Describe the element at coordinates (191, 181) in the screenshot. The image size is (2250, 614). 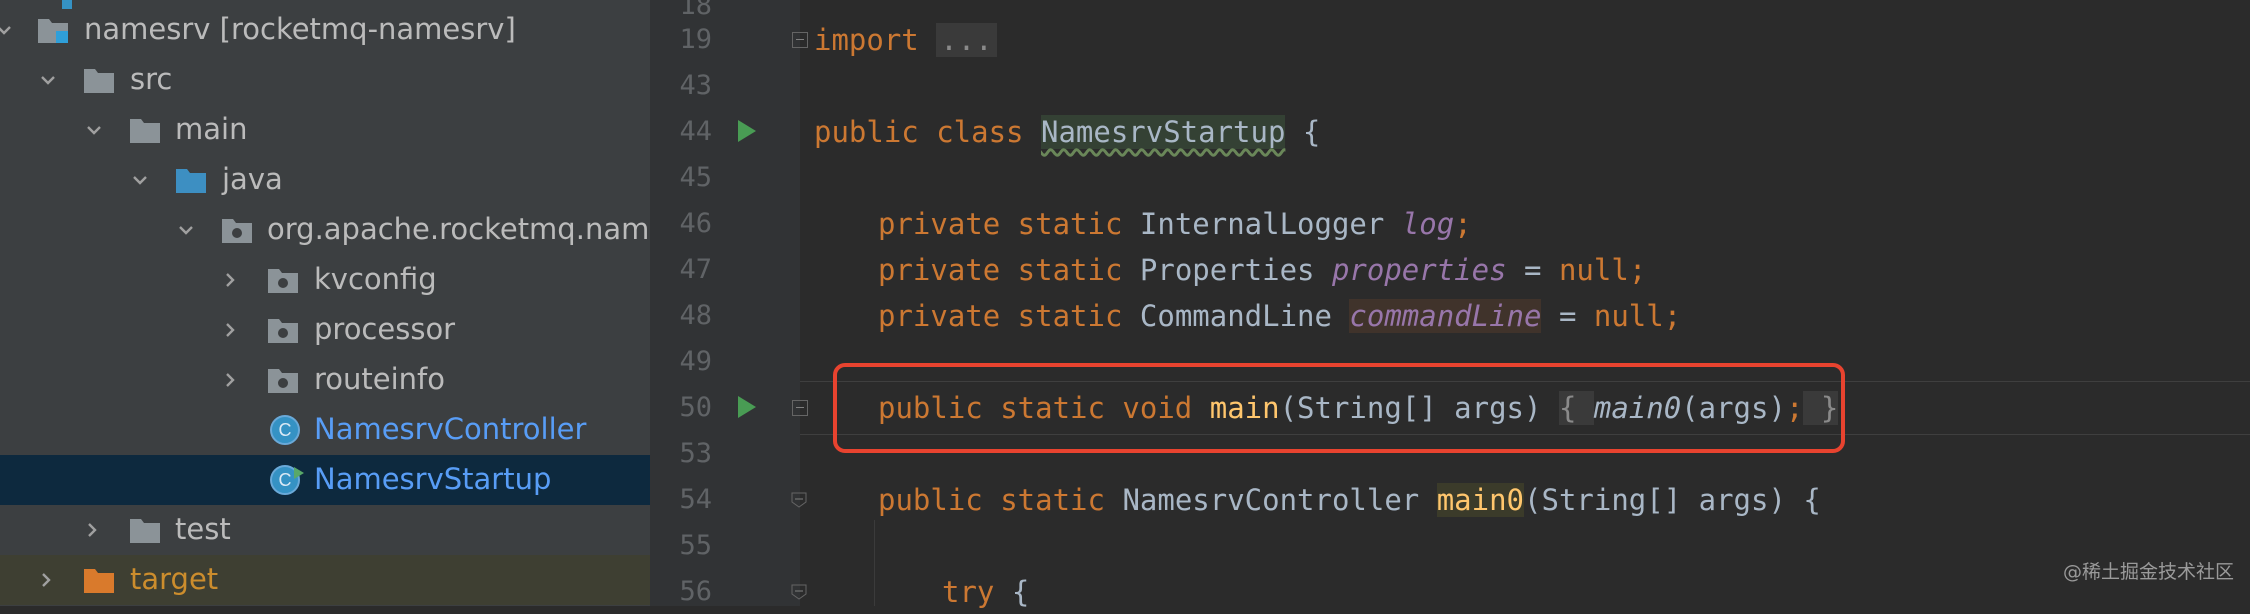
I see `source-folder-icon` at that location.